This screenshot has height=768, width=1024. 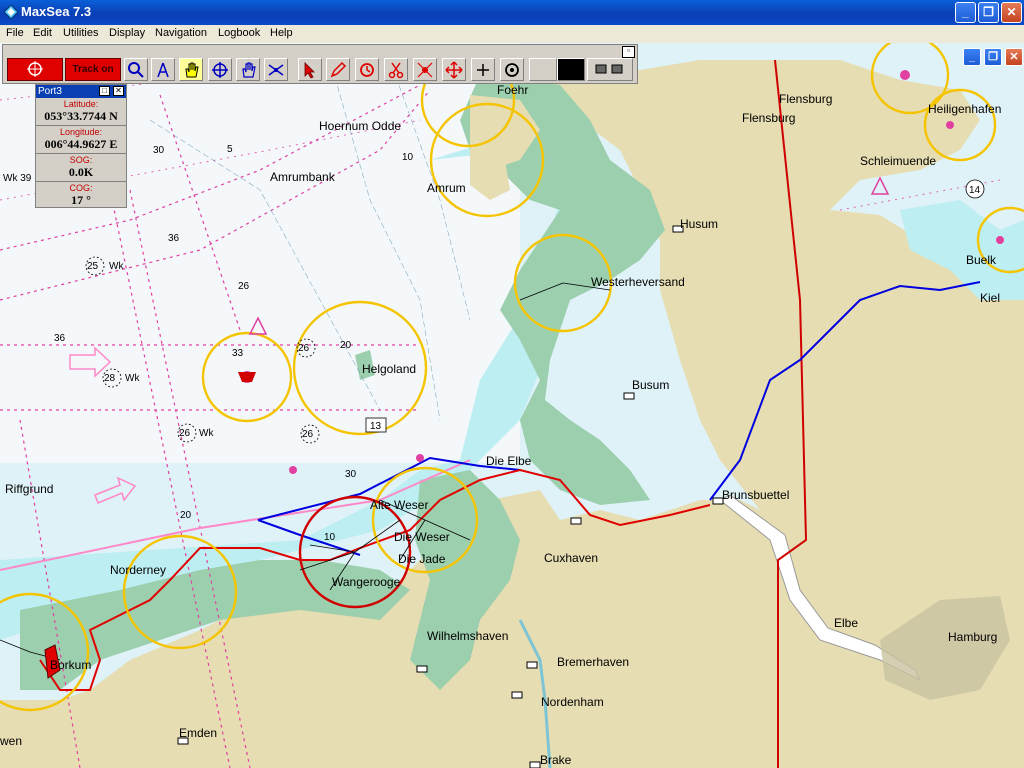 I want to click on move-button, so click(x=454, y=69).